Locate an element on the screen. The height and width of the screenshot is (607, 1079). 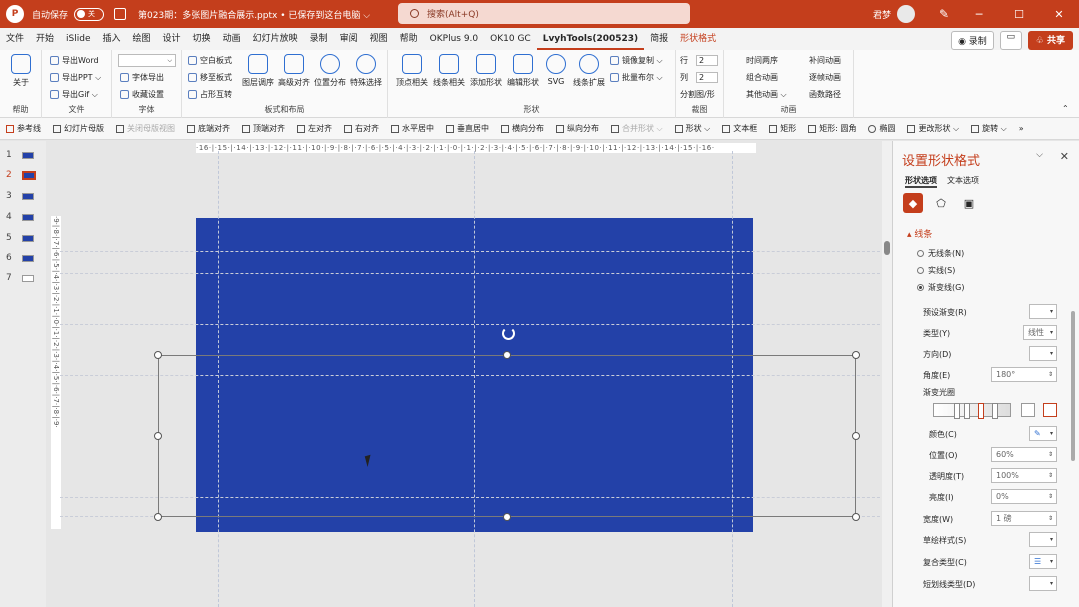
autosave-toggle: 关 is located at coordinates (89, 14).